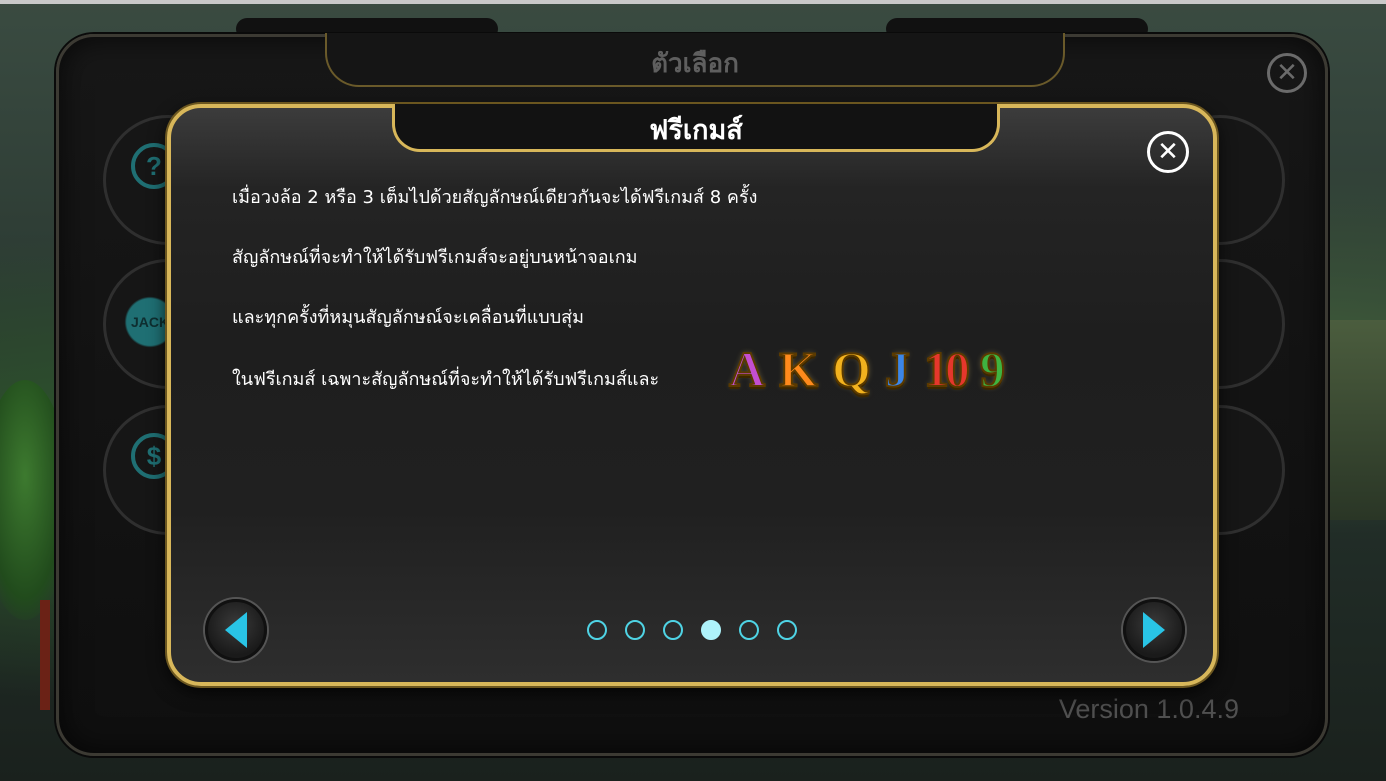  Describe the element at coordinates (897, 369) in the screenshot. I see `symbol-j: J` at that location.